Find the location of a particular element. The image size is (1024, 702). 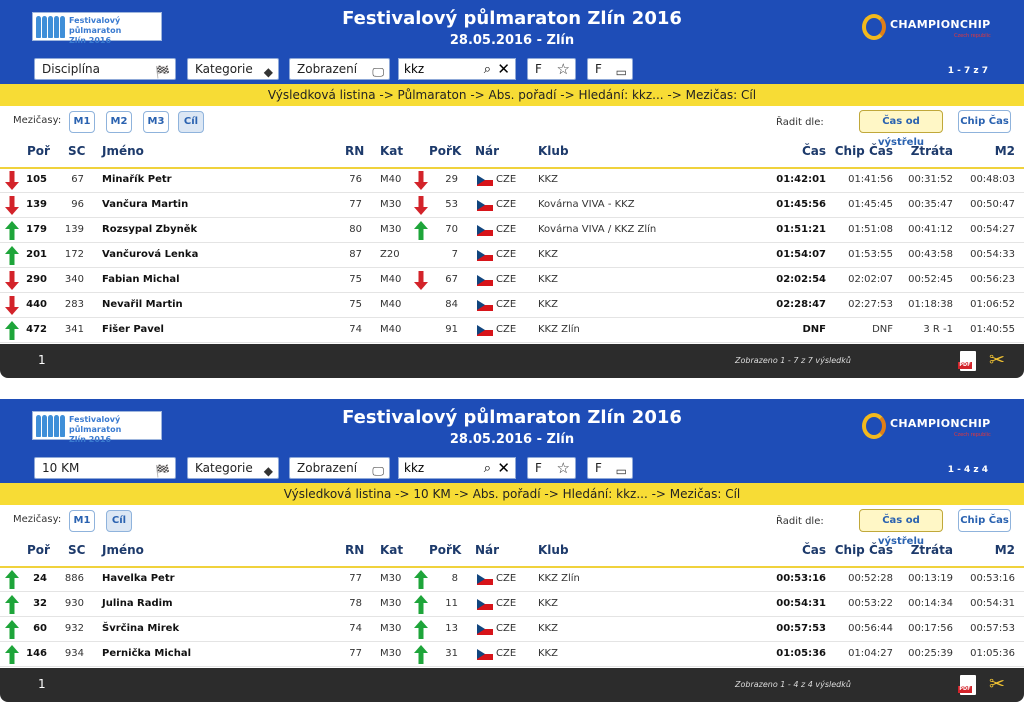

runner-name: Minařík Petr is located at coordinates (137, 179).